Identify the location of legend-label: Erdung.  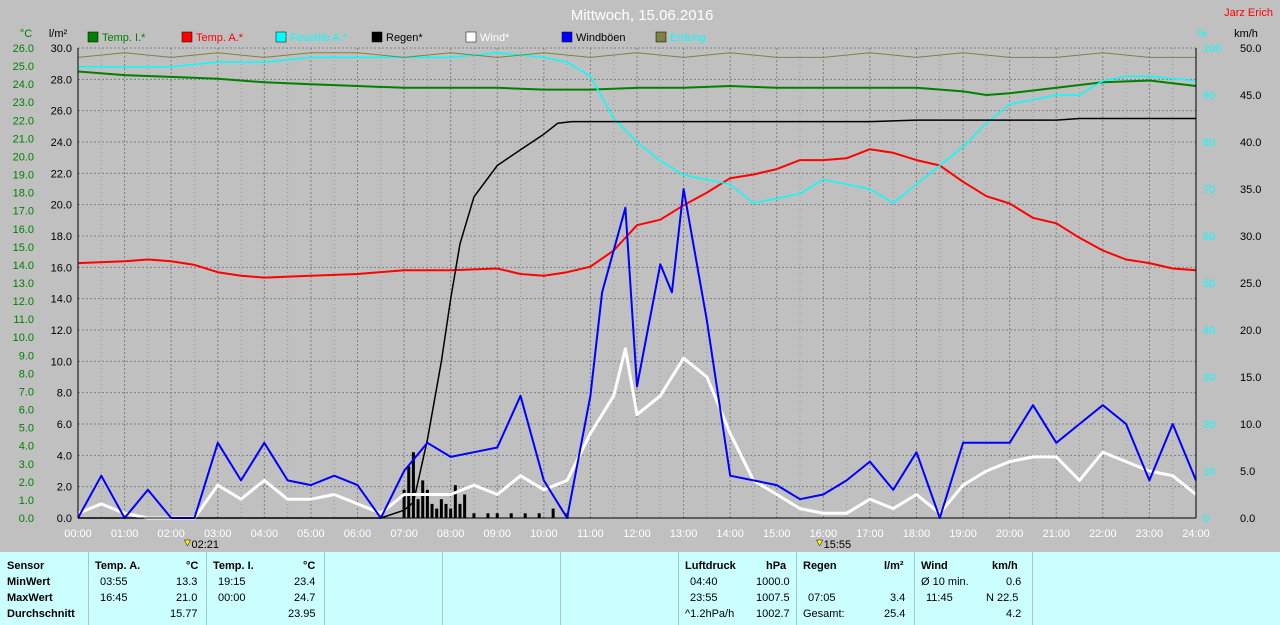
(687, 38).